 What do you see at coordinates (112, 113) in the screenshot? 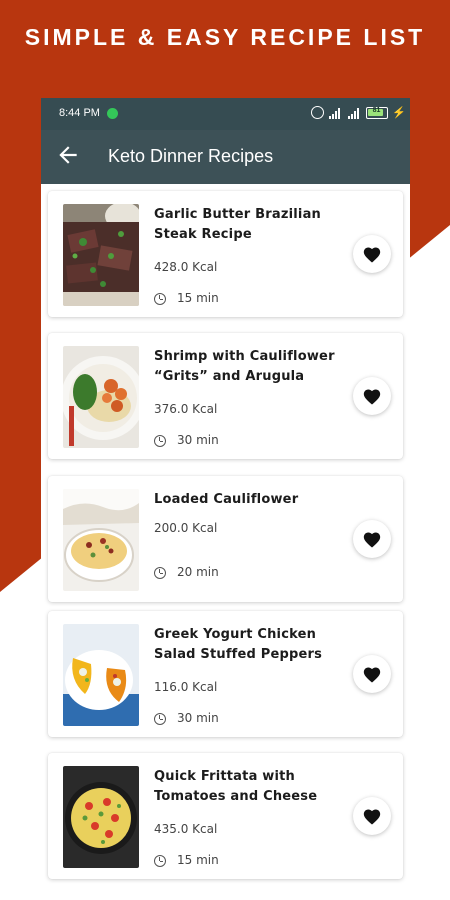
I see `notification-dot-icon` at bounding box center [112, 113].